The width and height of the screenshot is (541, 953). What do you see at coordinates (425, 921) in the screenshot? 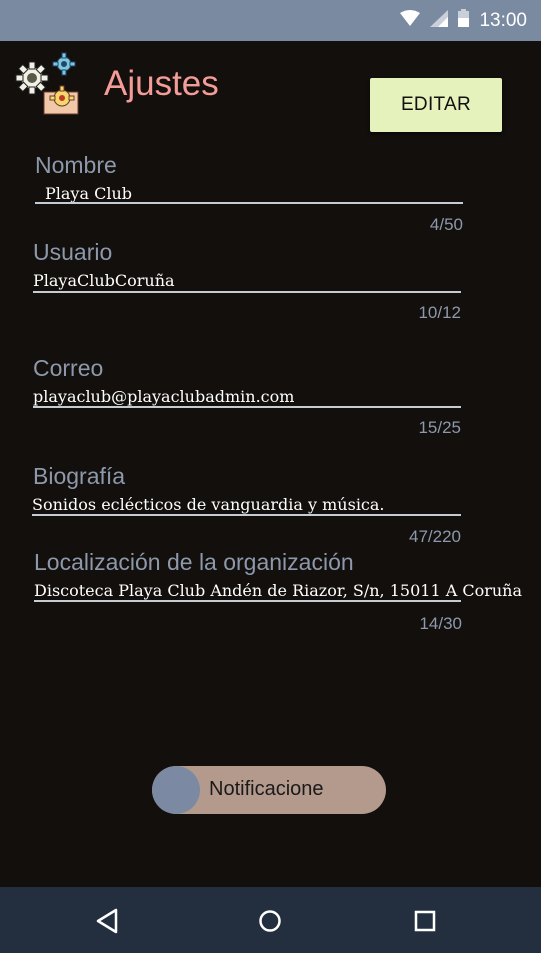
I see `recents-icon` at bounding box center [425, 921].